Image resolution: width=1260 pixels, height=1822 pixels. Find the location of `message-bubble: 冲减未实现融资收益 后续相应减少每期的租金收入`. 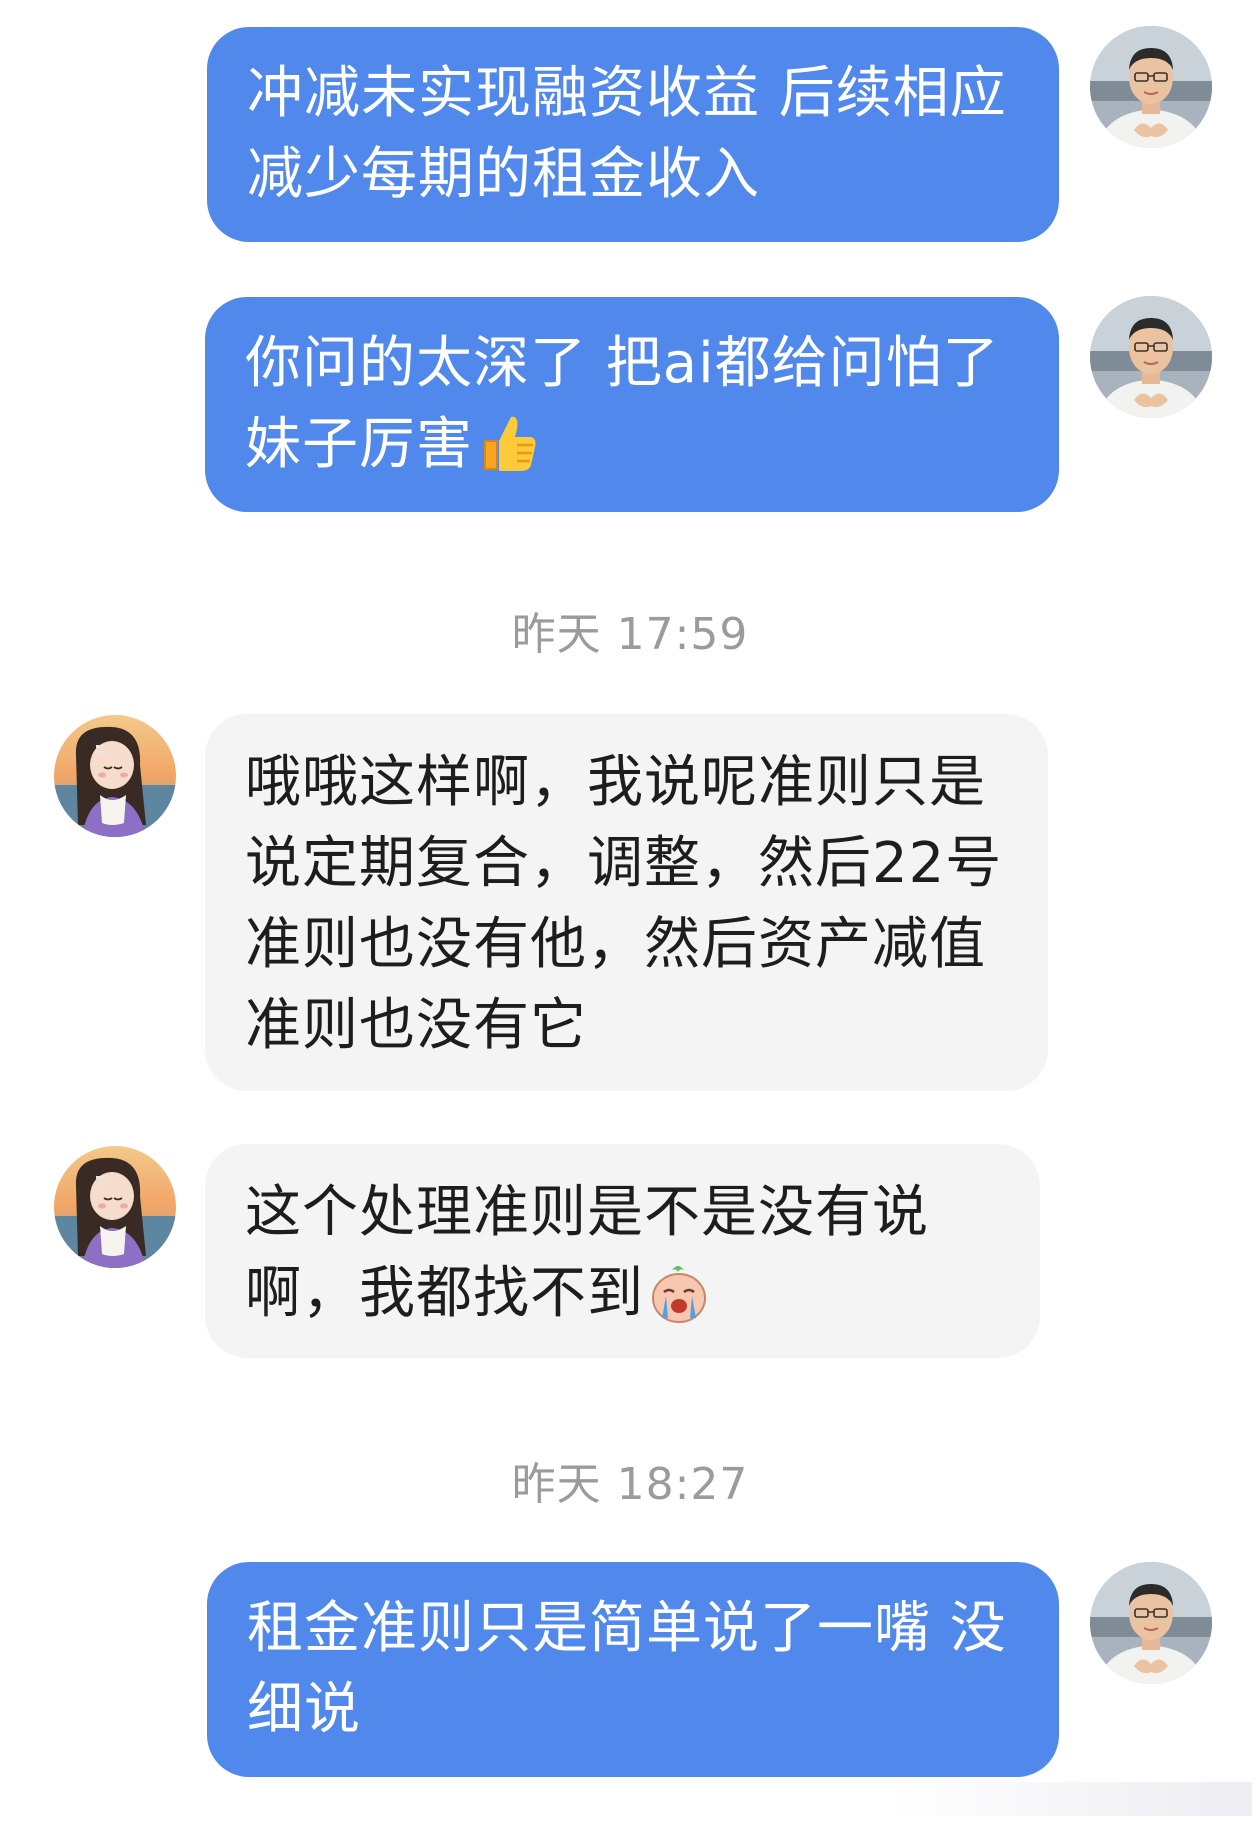

message-bubble: 冲减未实现融资收益 后续相应减少每期的租金收入 is located at coordinates (633, 134).